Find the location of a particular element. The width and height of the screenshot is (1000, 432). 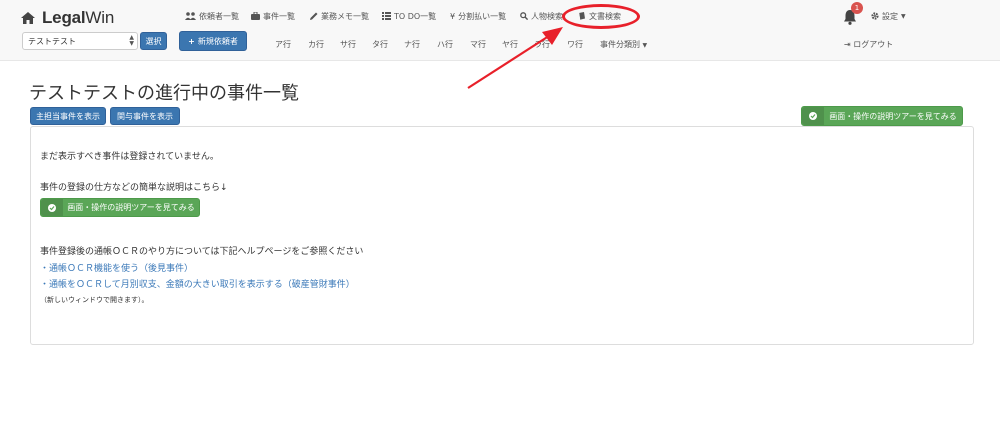

pencil-icon is located at coordinates (314, 16).